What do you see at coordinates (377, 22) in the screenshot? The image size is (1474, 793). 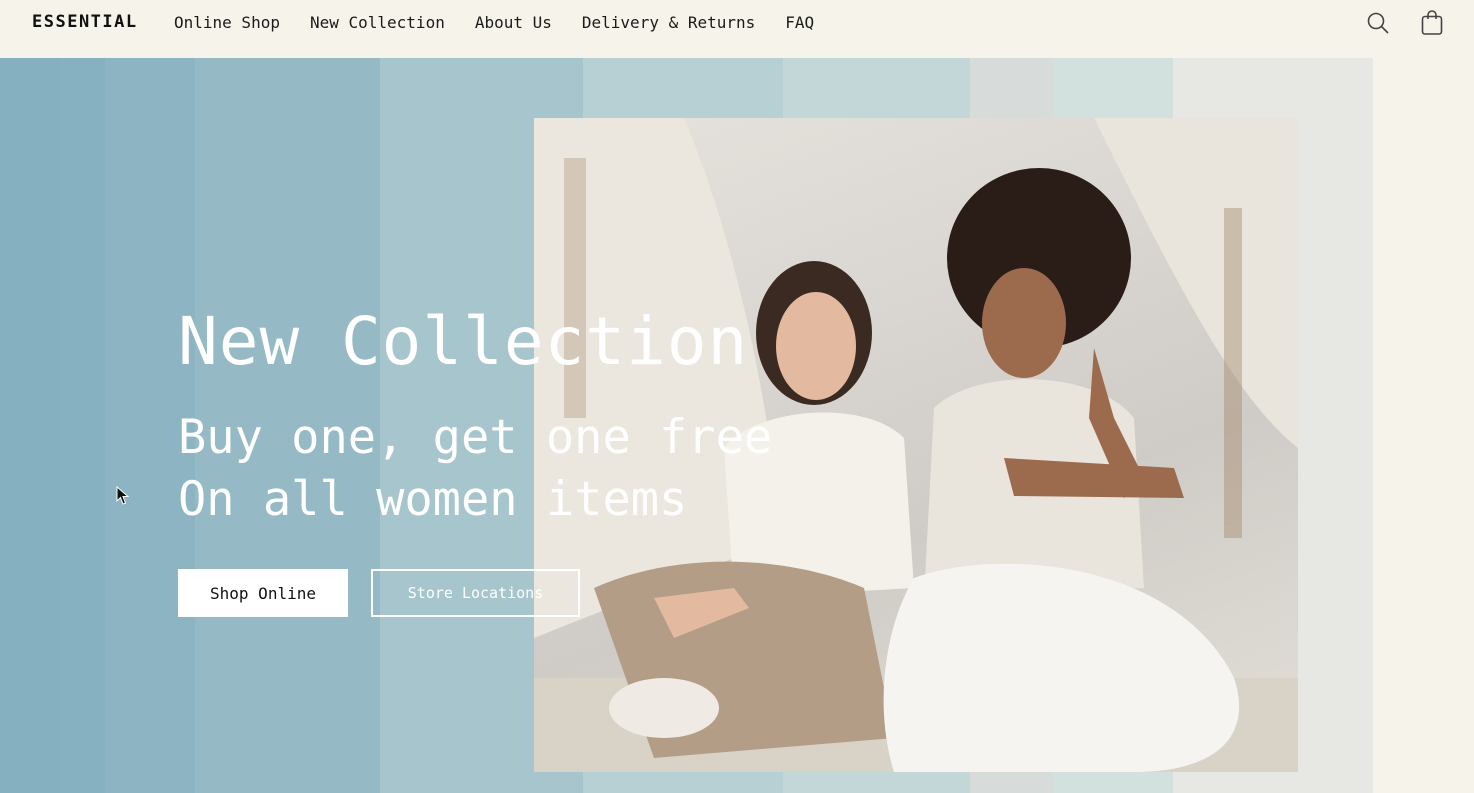 I see `nav-new-collection: New Collection` at bounding box center [377, 22].